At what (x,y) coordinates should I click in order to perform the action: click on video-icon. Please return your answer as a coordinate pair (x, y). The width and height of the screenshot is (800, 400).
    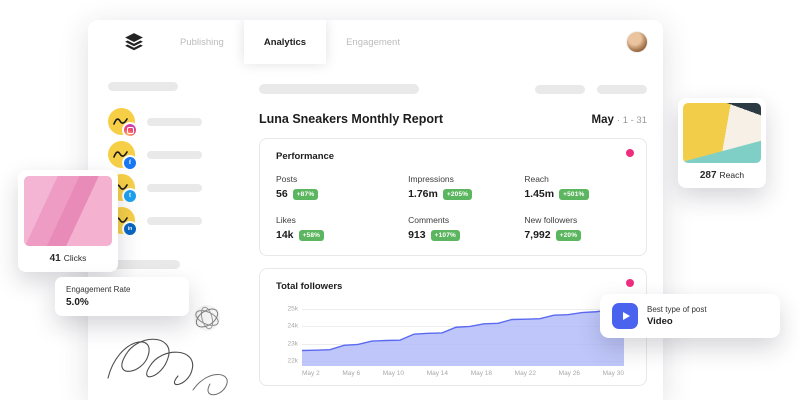
    Looking at the image, I should click on (625, 316).